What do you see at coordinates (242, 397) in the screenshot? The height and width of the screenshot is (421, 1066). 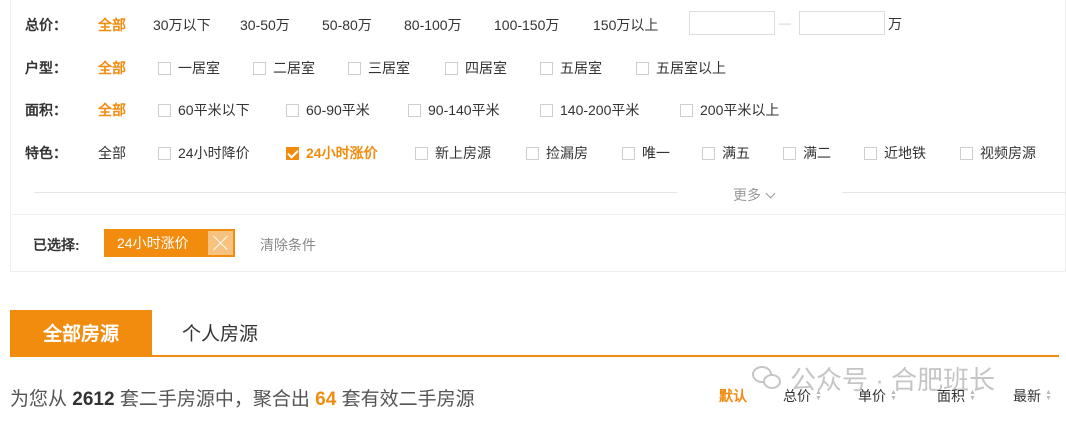 I see `result-summary: 为您从 2612 套二手房源中，聚合出 64 套有效二手房源` at bounding box center [242, 397].